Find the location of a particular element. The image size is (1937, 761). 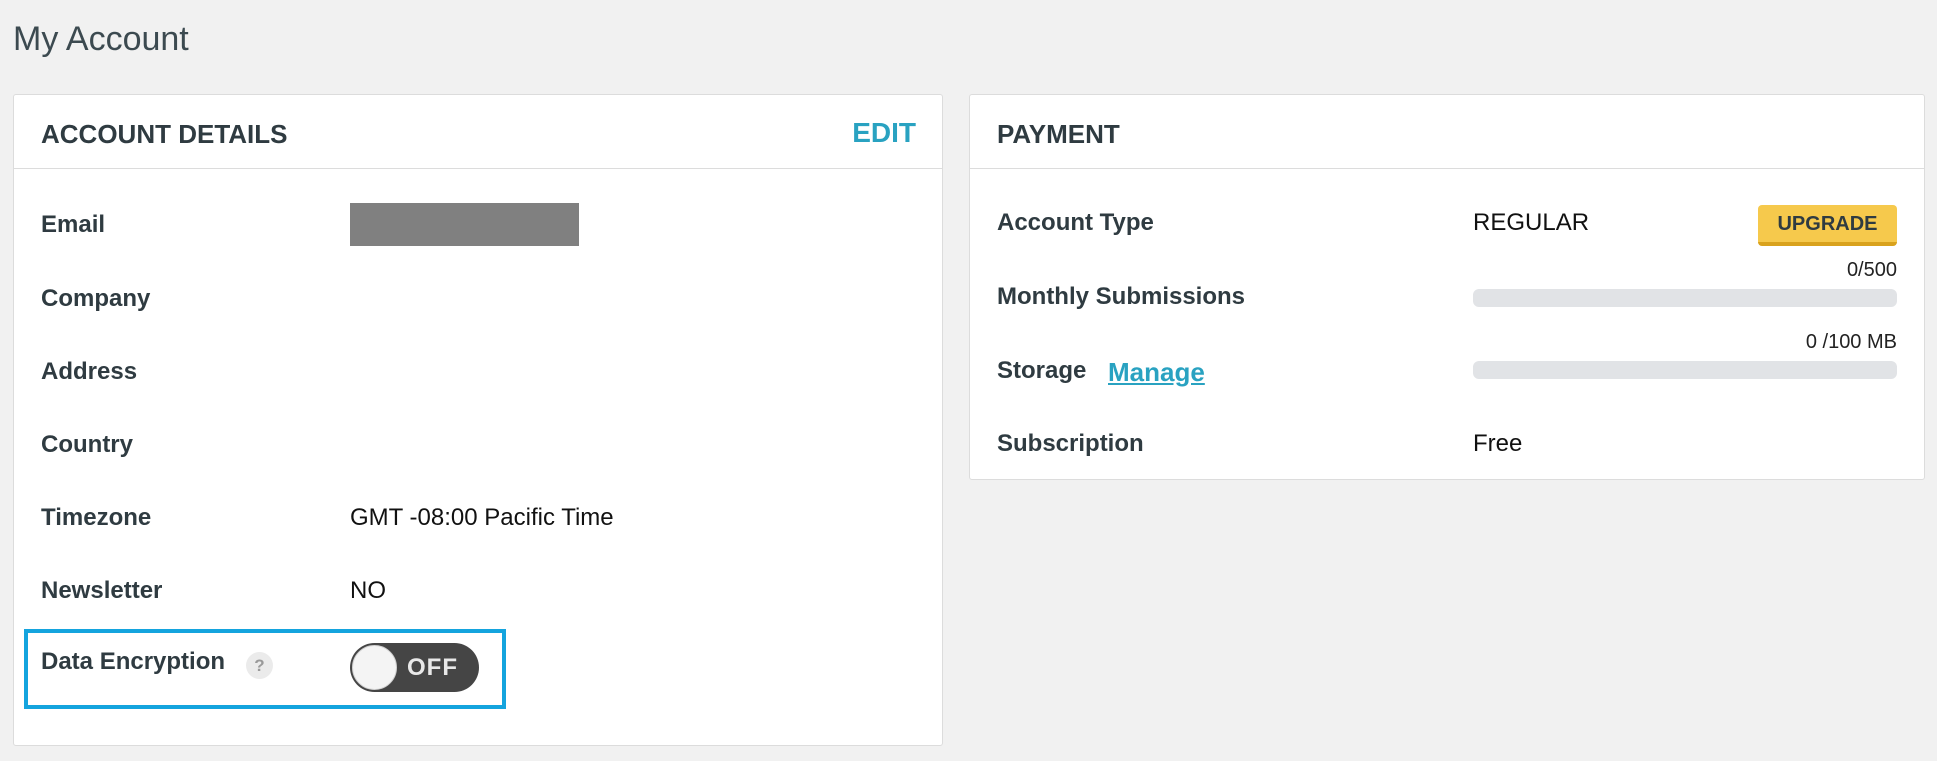

account-type-value: REGULAR is located at coordinates (1531, 222).